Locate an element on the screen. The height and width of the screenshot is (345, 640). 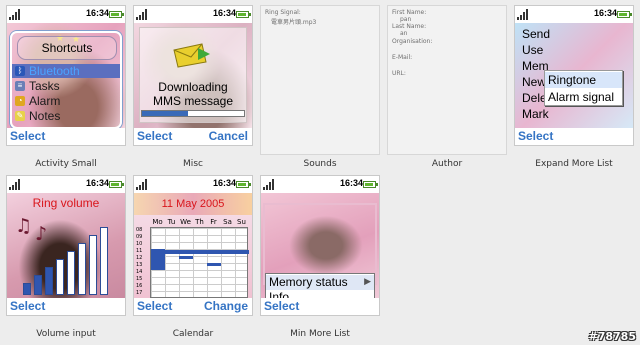
cancel-softkey: Cancel is located at coordinates (228, 136).